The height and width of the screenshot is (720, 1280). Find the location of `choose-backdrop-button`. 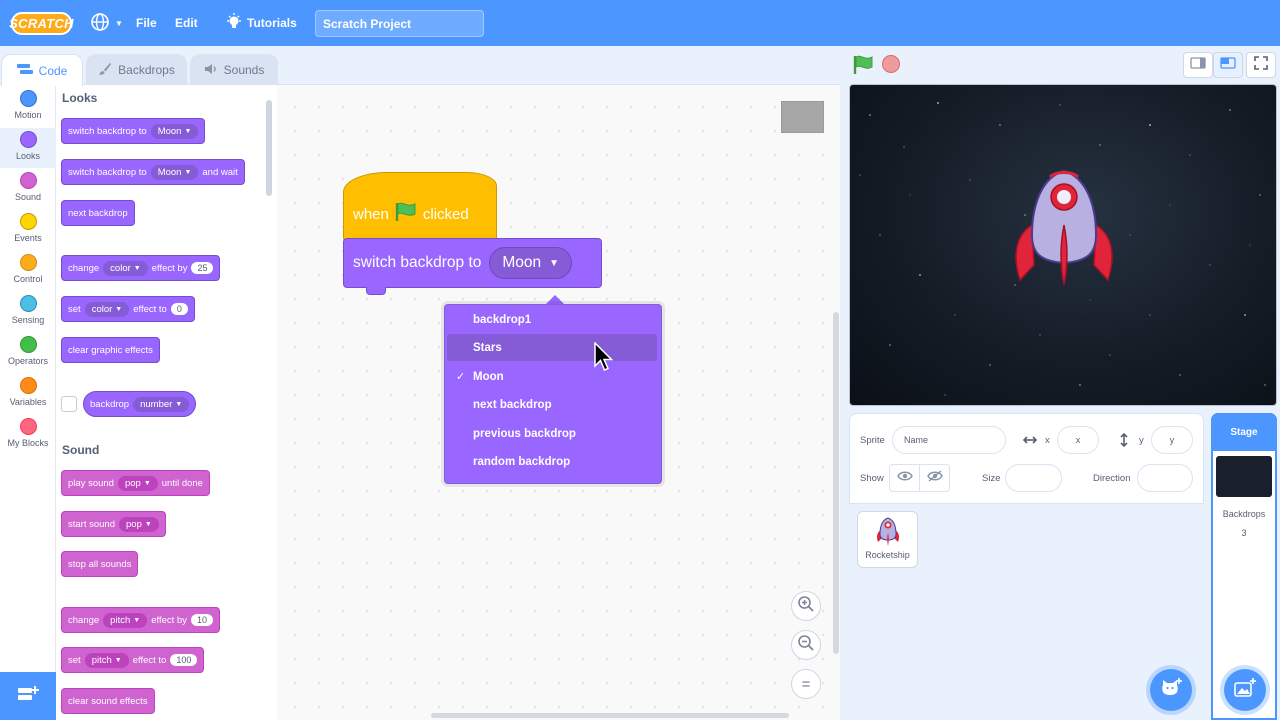

choose-backdrop-button is located at coordinates (1245, 690).